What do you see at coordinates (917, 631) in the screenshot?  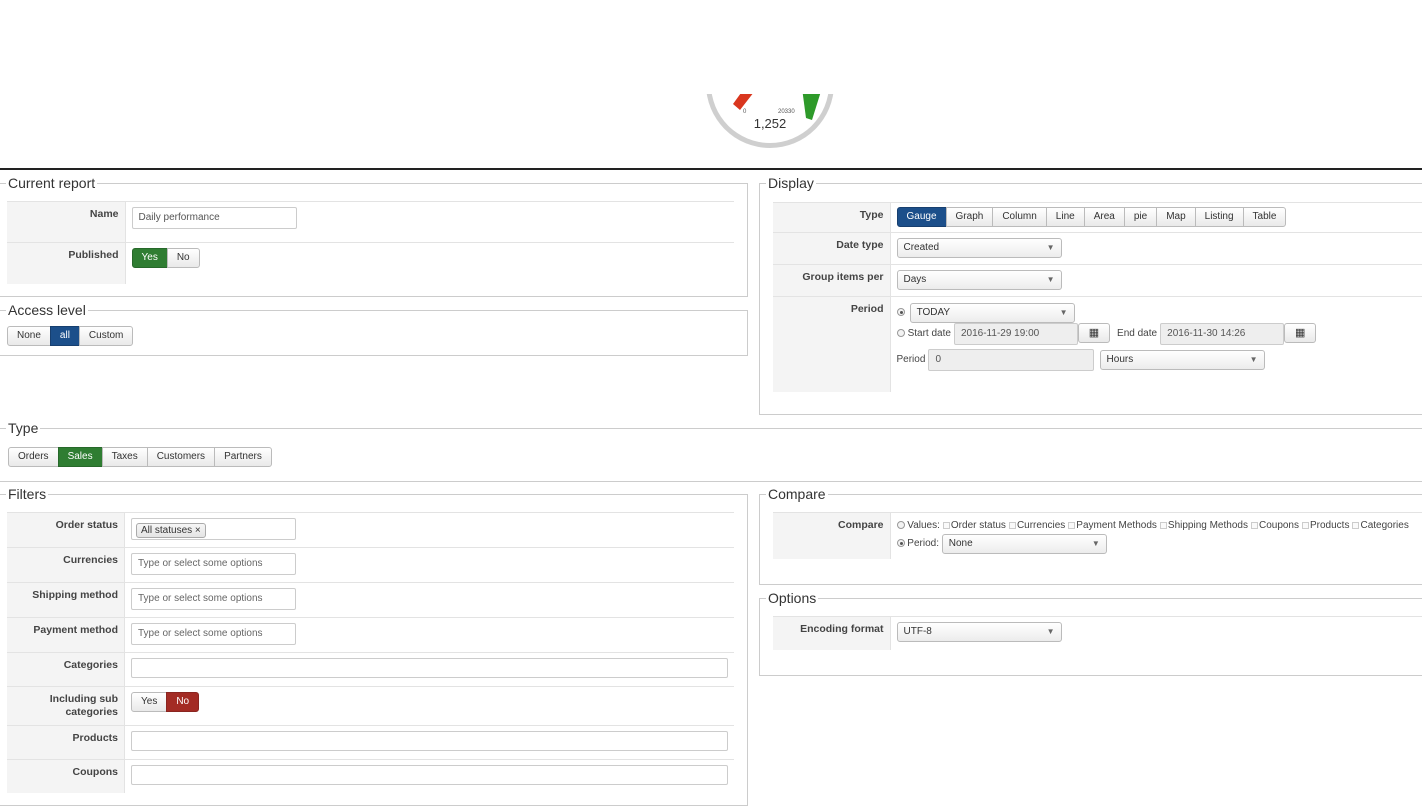 I see `encoding-format-value: UTF-8` at bounding box center [917, 631].